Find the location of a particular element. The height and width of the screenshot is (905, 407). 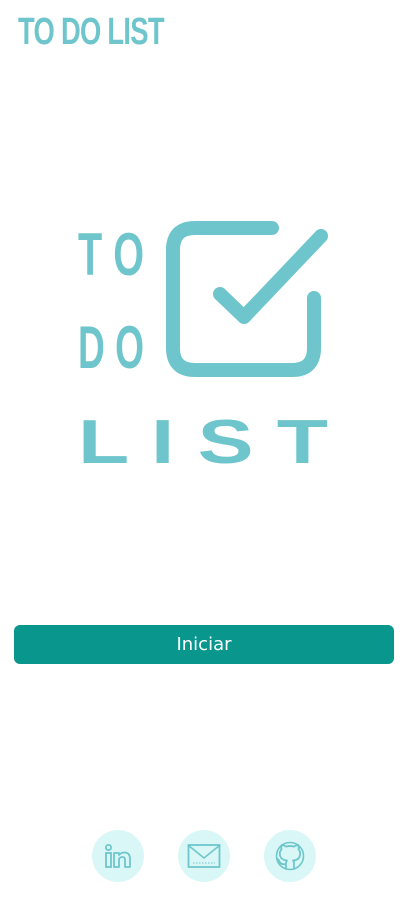

start-button: Iniciar is located at coordinates (204, 644).